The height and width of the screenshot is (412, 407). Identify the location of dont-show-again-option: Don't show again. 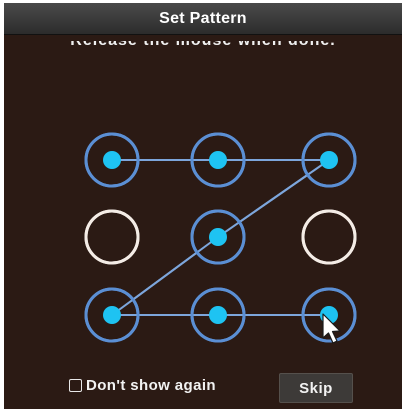
(142, 385).